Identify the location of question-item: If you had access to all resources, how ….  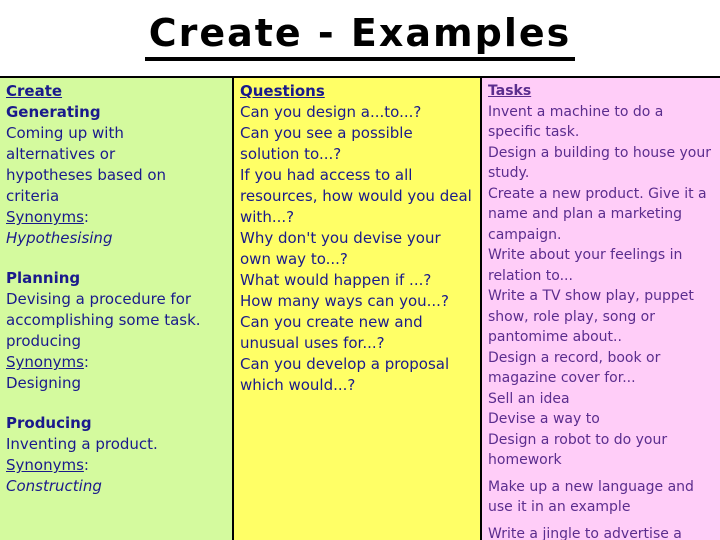
(356, 196).